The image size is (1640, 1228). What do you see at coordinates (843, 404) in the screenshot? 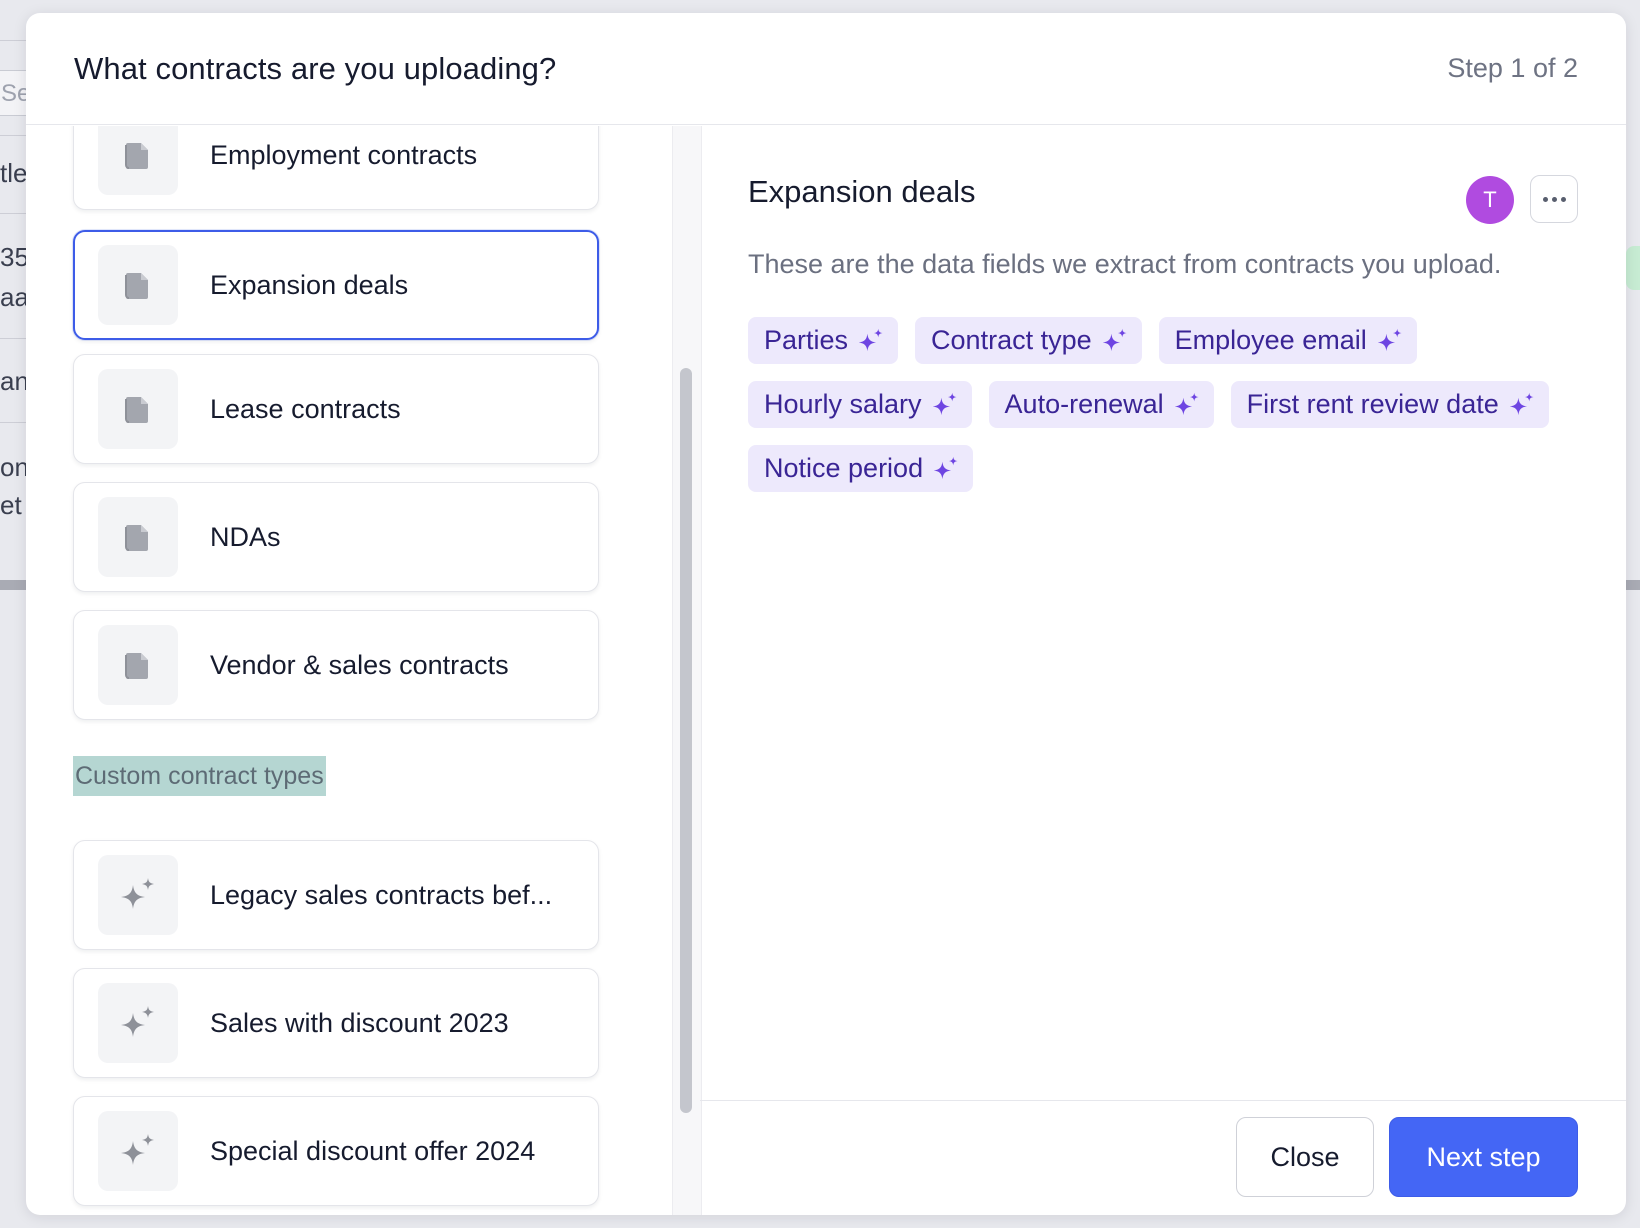
I see `field-tag-label: Hourly salary` at bounding box center [843, 404].